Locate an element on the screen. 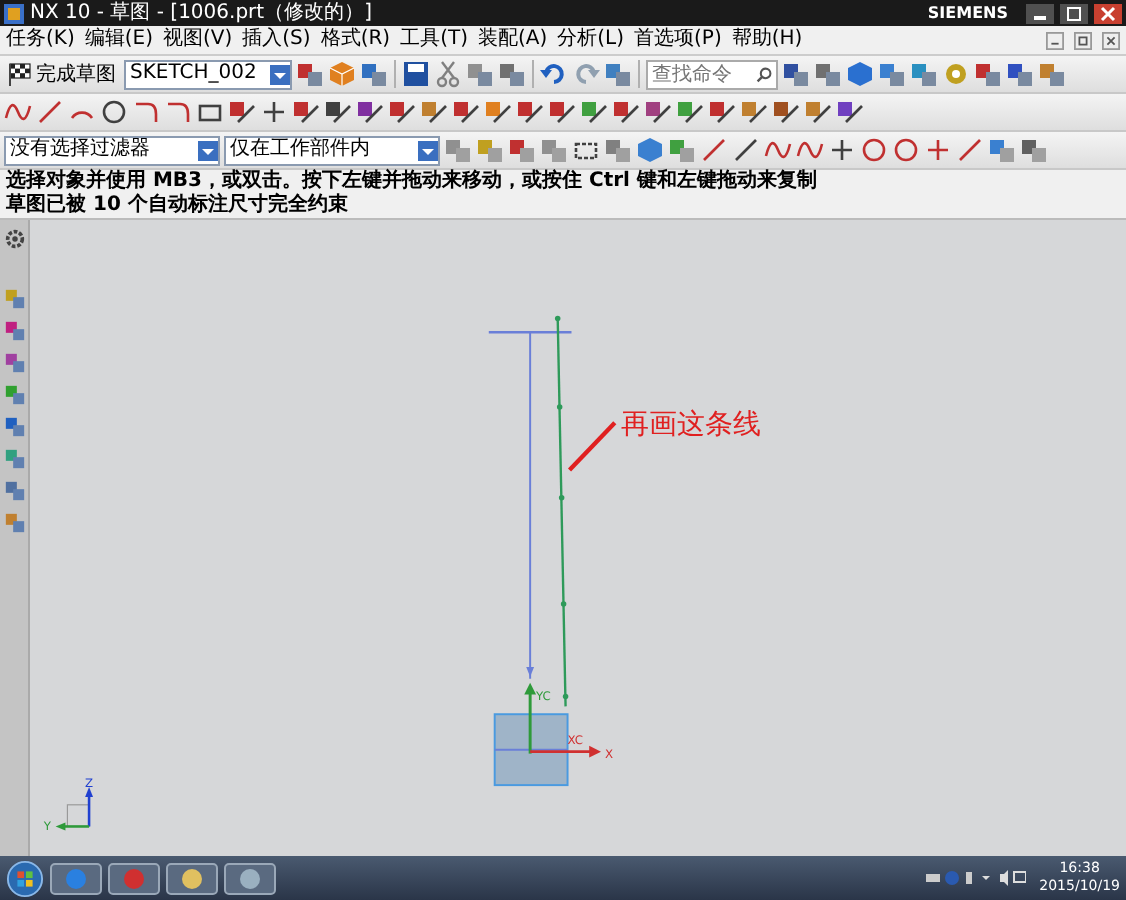 This screenshot has height=900, width=1126. menu-item: 编辑(E) is located at coordinates (118, 40).